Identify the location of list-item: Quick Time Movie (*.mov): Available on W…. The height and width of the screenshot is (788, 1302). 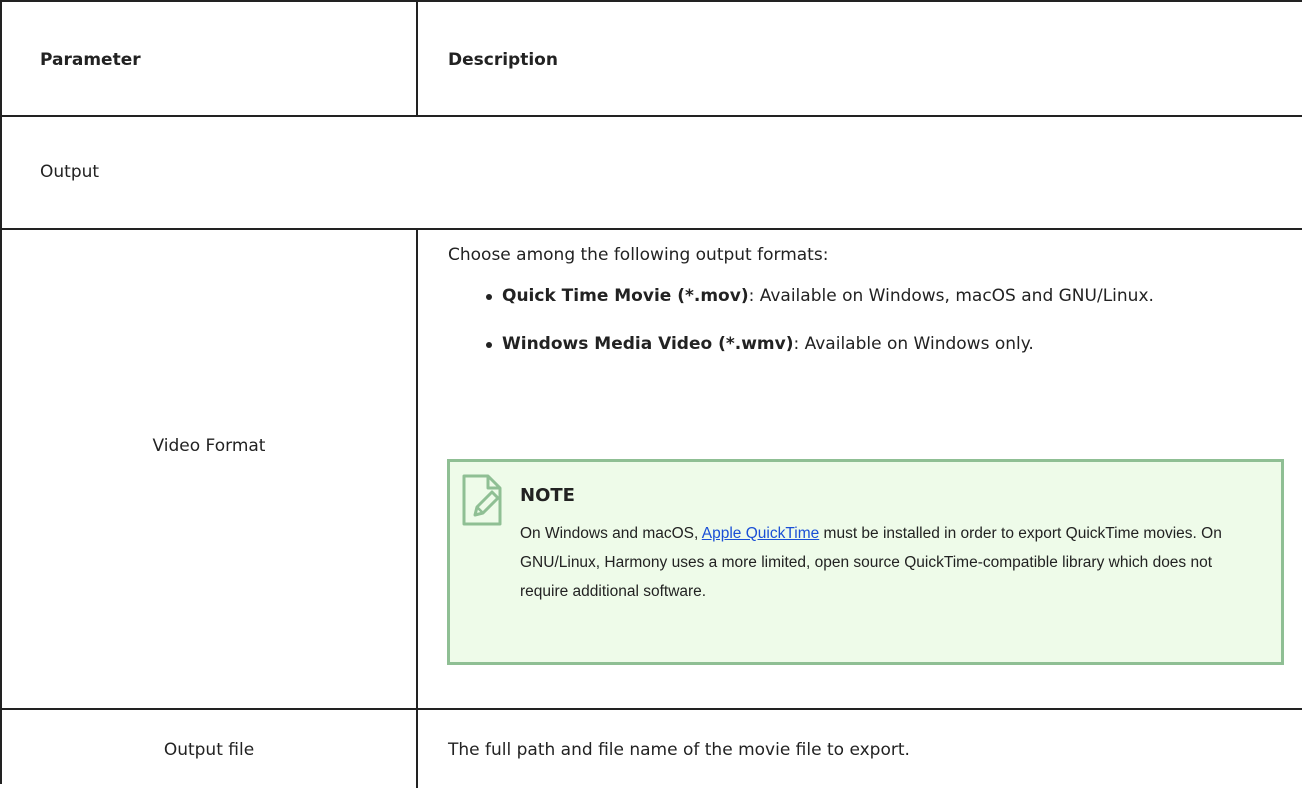
(881, 296).